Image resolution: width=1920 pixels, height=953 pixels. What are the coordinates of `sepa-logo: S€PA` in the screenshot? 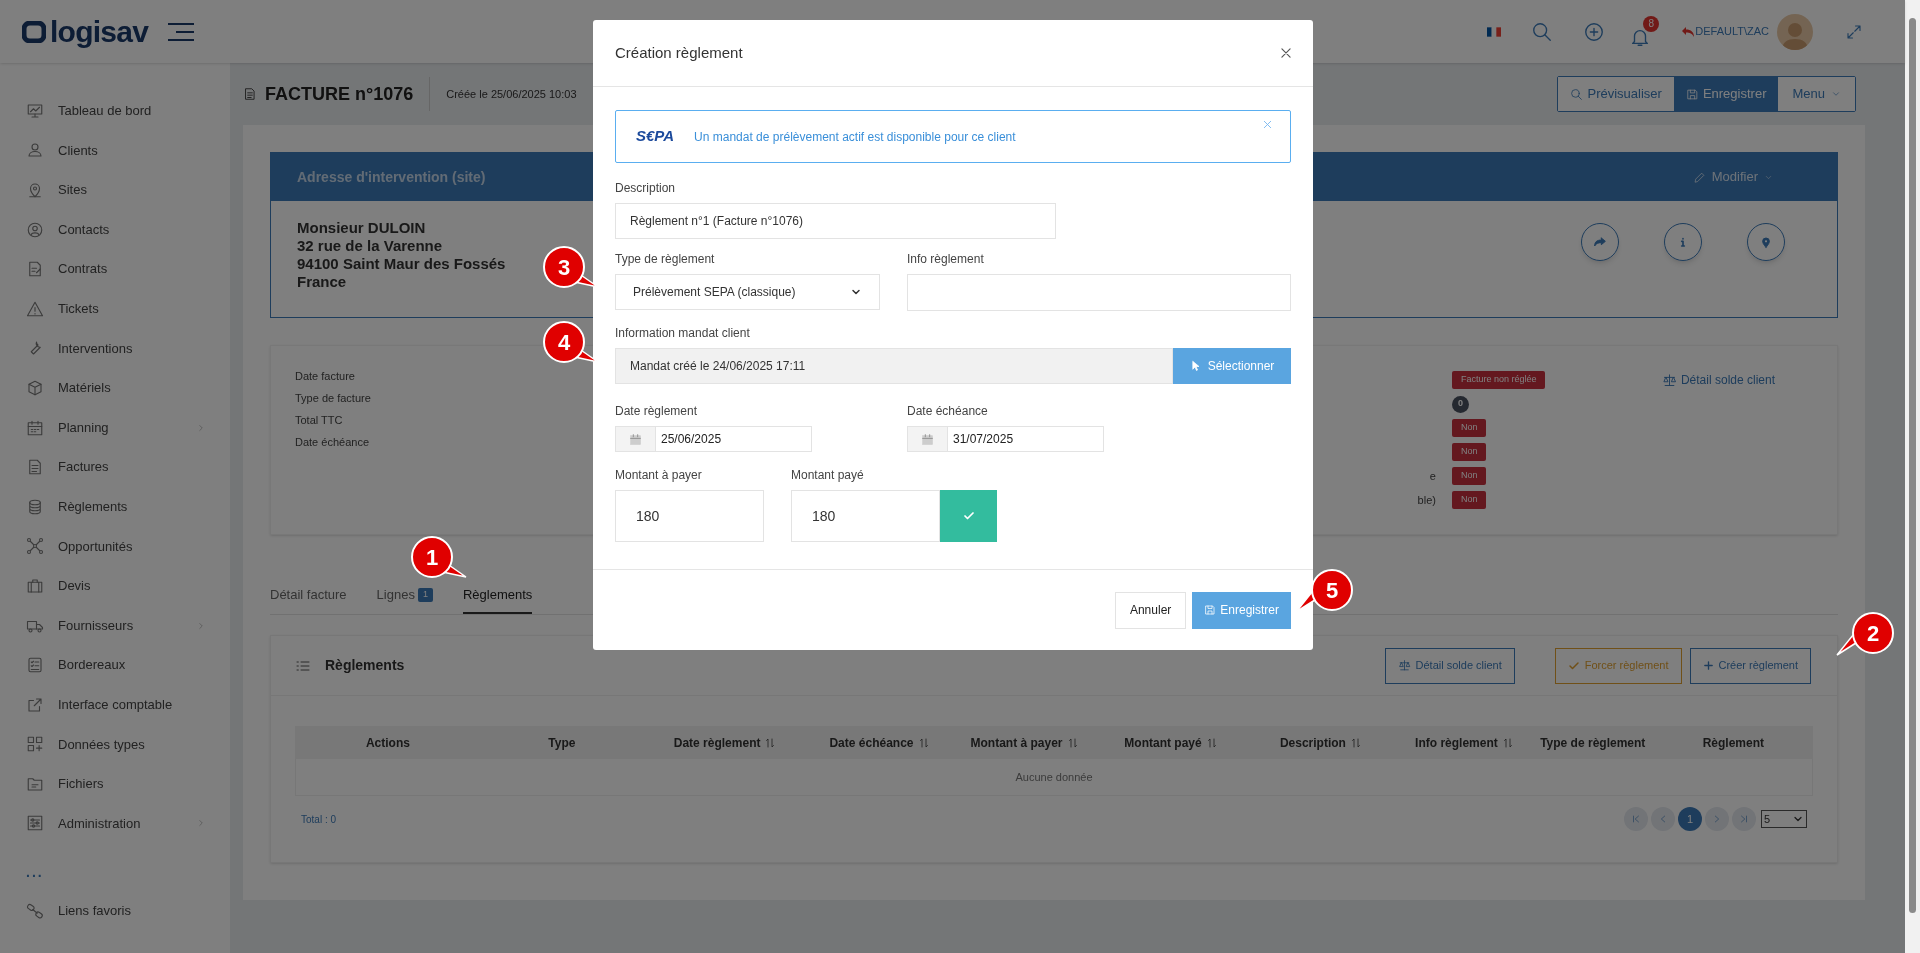 It's located at (655, 136).